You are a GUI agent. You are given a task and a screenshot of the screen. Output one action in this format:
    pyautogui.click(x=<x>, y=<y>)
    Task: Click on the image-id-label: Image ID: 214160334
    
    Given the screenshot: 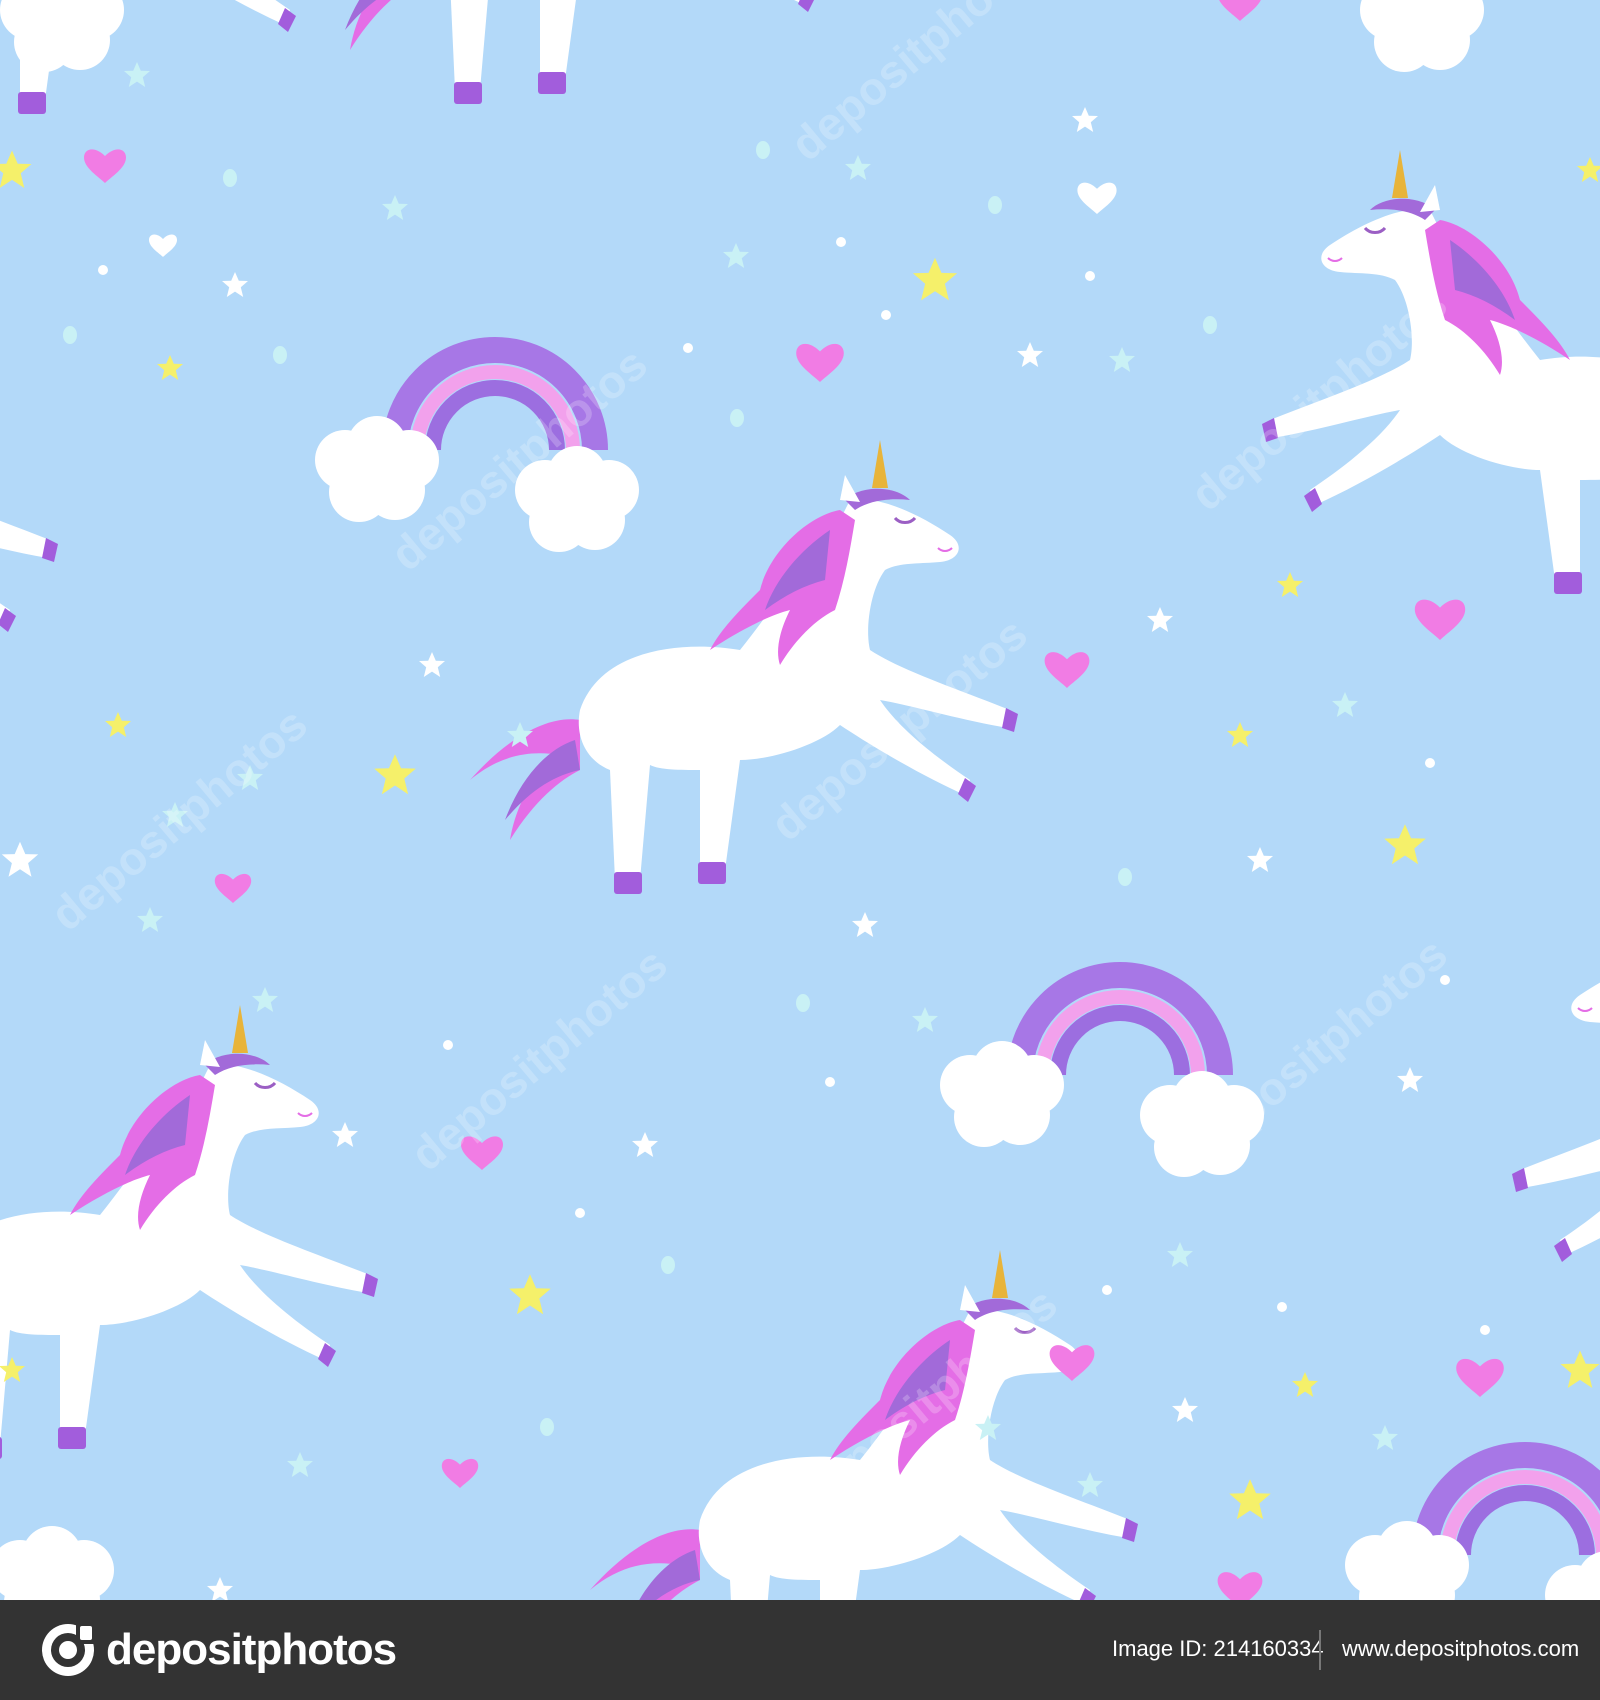 What is the action you would take?
    pyautogui.click(x=1218, y=1648)
    